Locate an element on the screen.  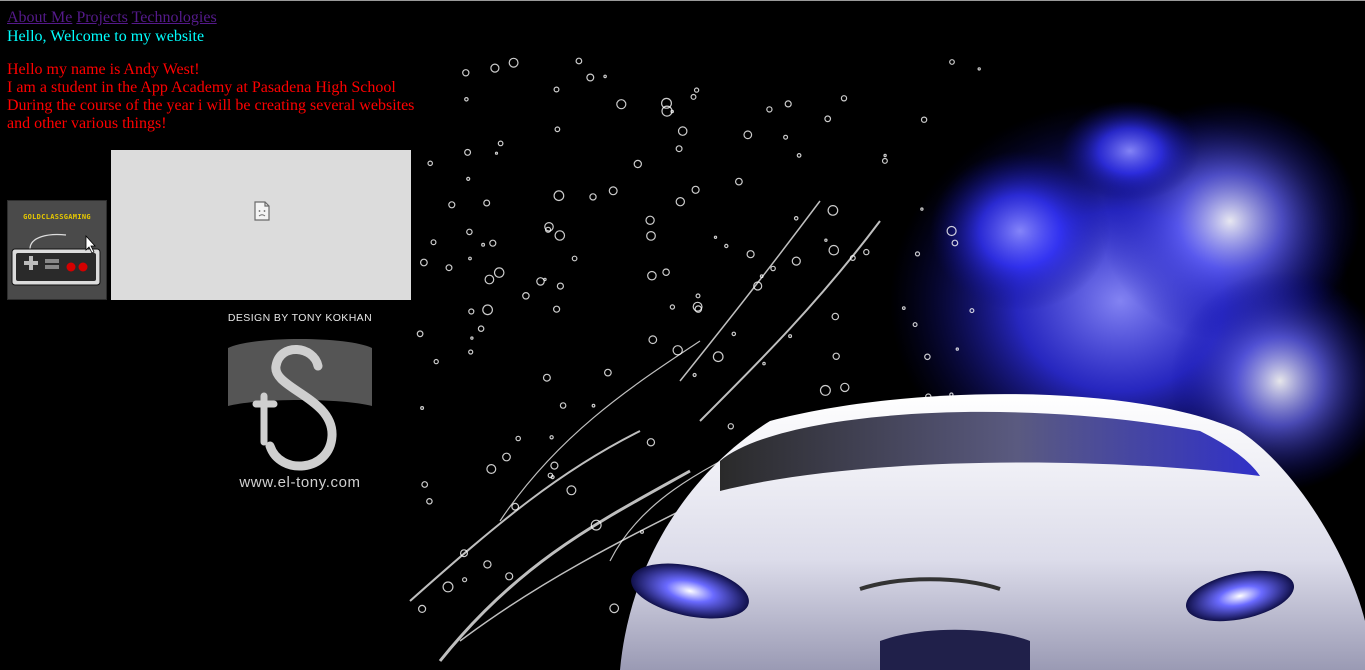
designer-url: www.el-tony.com is located at coordinates (300, 482).